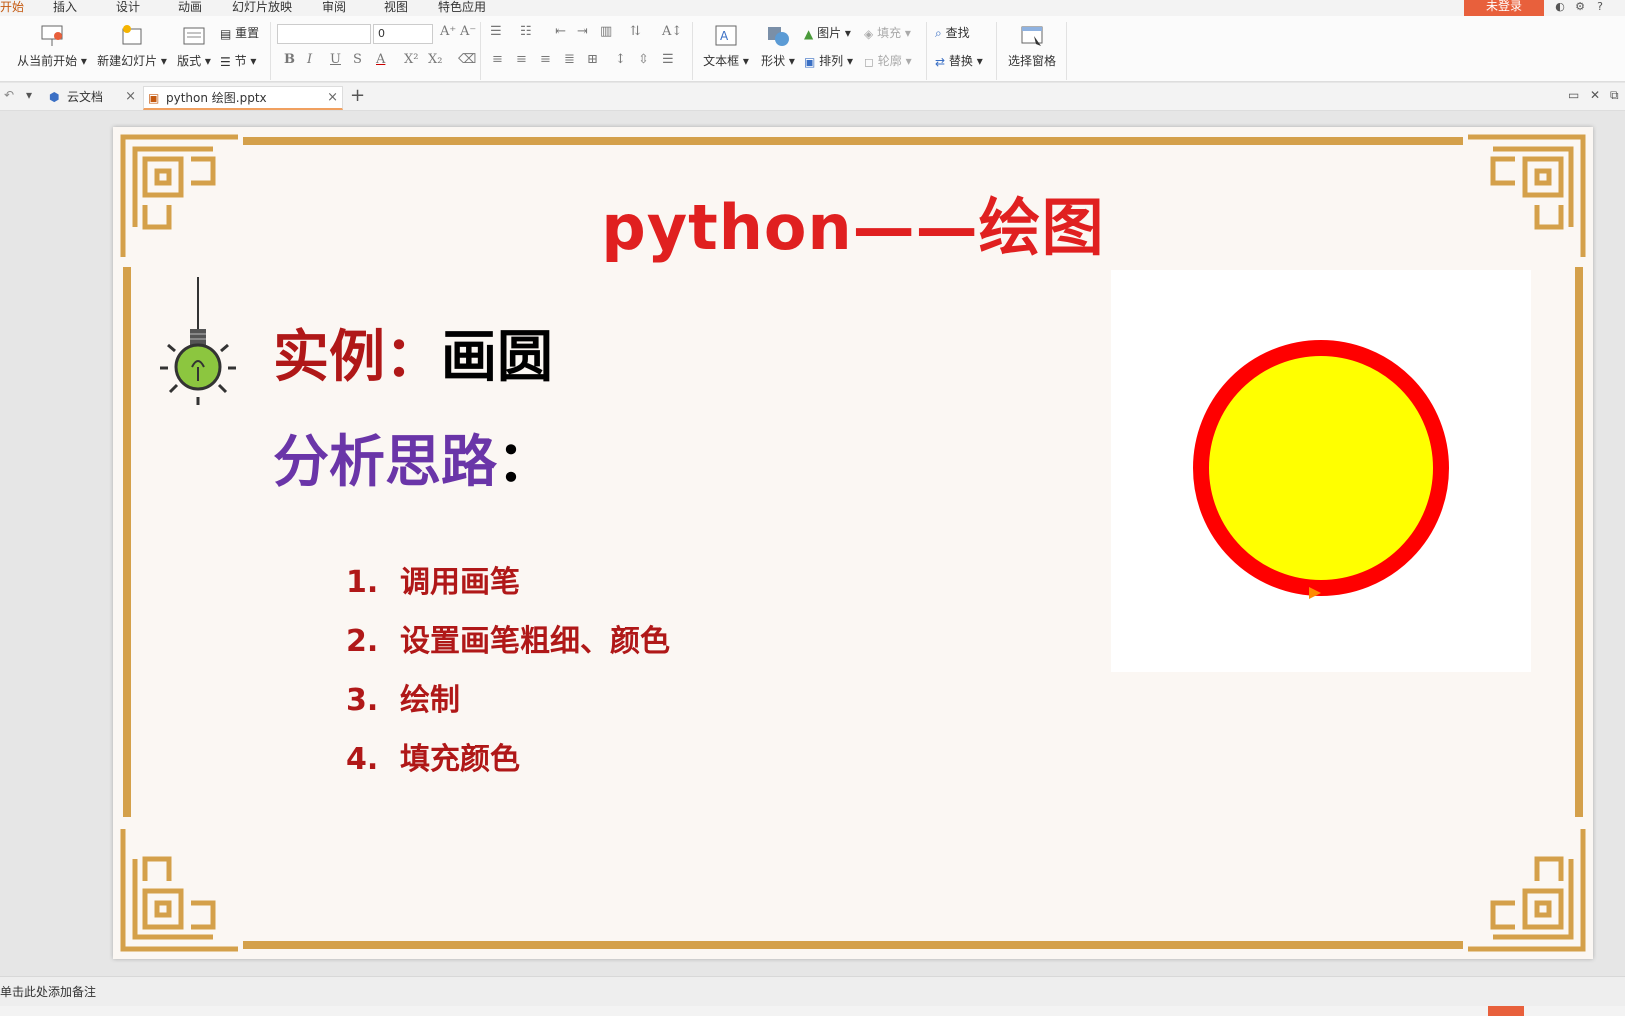 The image size is (1625, 1016). Describe the element at coordinates (435, 59) in the screenshot. I see `subscript-icon: X₂` at that location.